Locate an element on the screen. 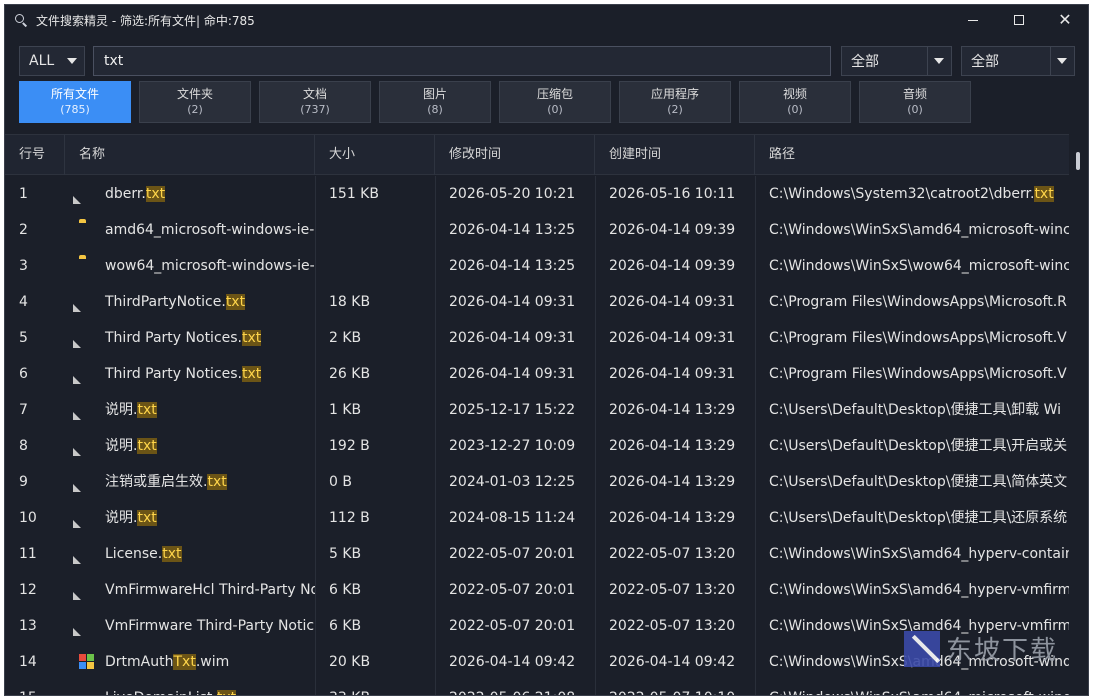 This screenshot has width=1093, height=700. cell-name: ThirdPartyNotice.txt is located at coordinates (190, 302).